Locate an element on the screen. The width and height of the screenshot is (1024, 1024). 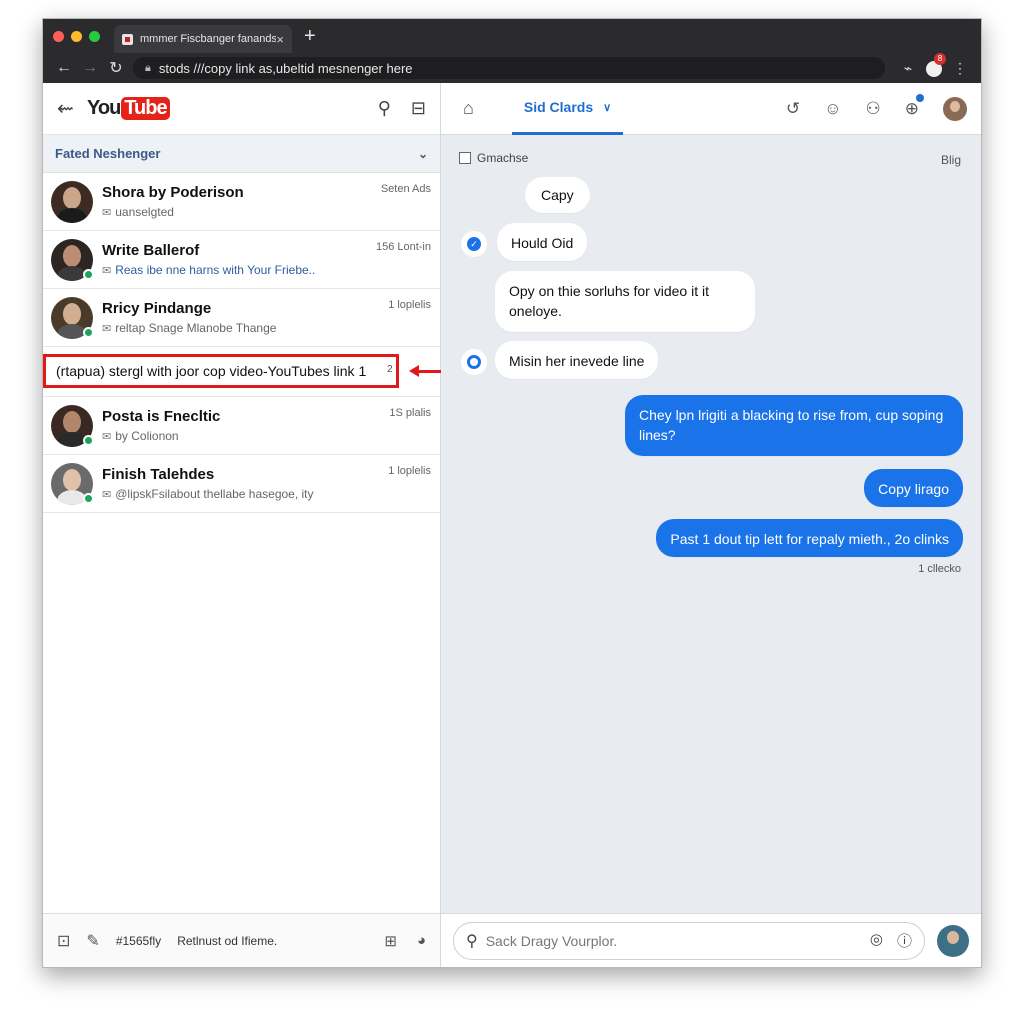
browser-tab: mmmer Fiscbanger fanands × is located at coordinates (203, 39).